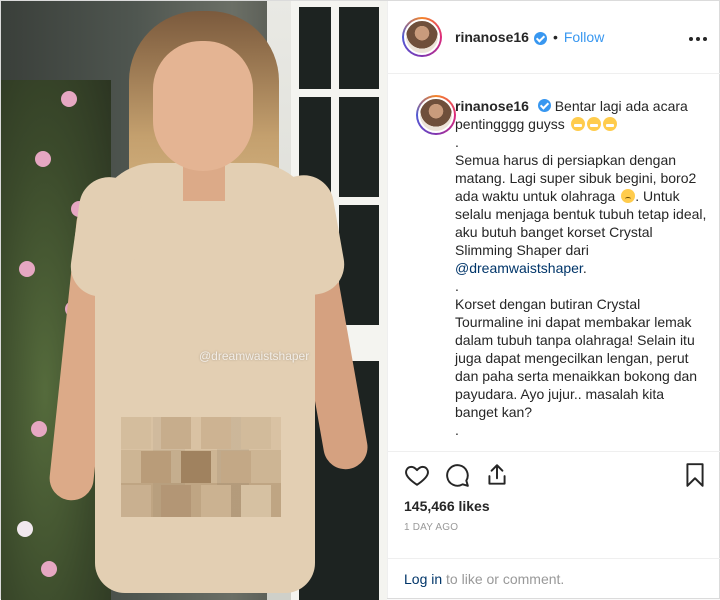 The width and height of the screenshot is (720, 600). Describe the element at coordinates (254, 356) in the screenshot. I see `photo-watermark: @dreamwaistshaper` at that location.